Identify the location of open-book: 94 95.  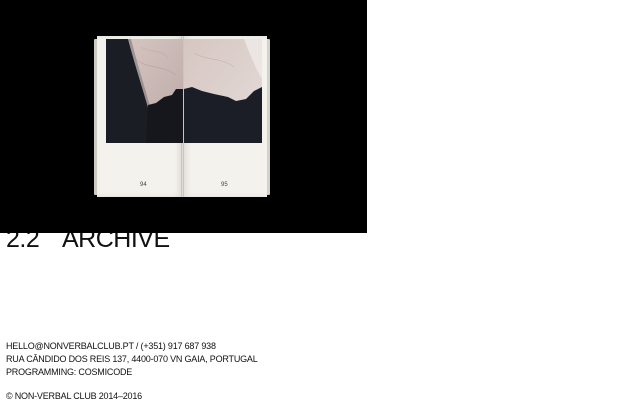
(182, 116).